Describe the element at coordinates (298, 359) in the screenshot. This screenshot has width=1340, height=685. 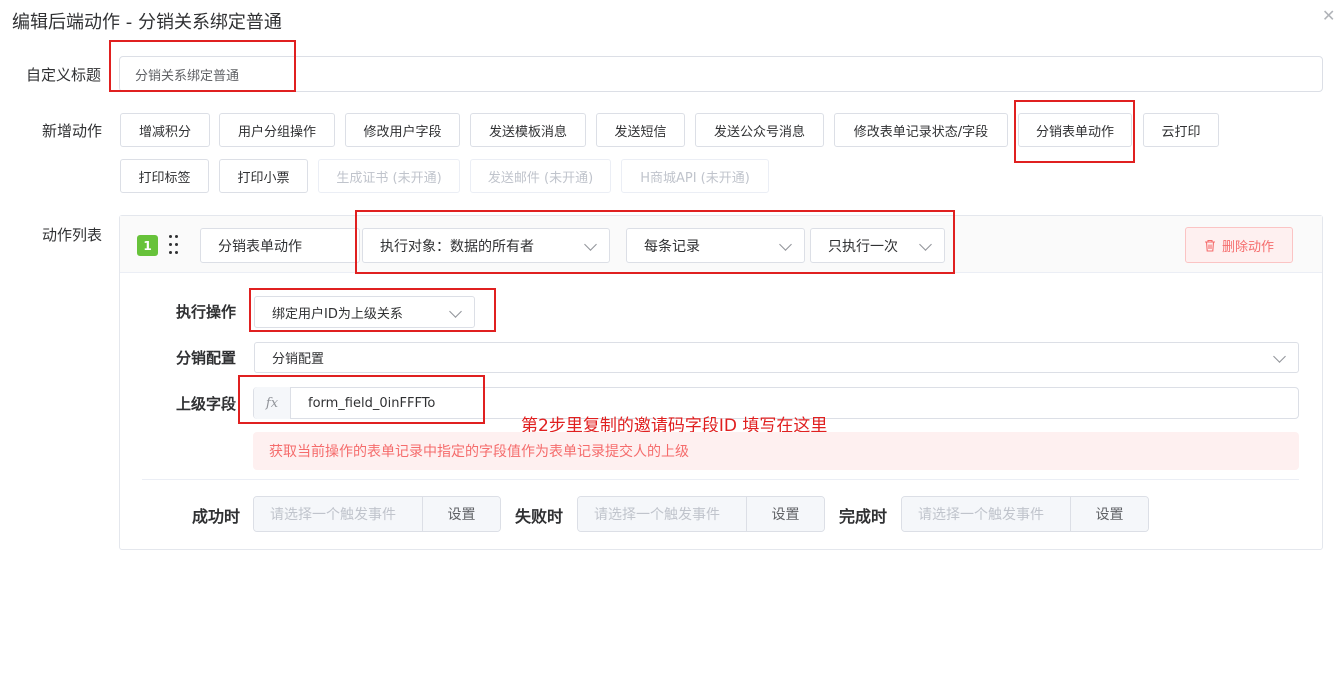
I see `distribution-config-value: 分销配置` at that location.